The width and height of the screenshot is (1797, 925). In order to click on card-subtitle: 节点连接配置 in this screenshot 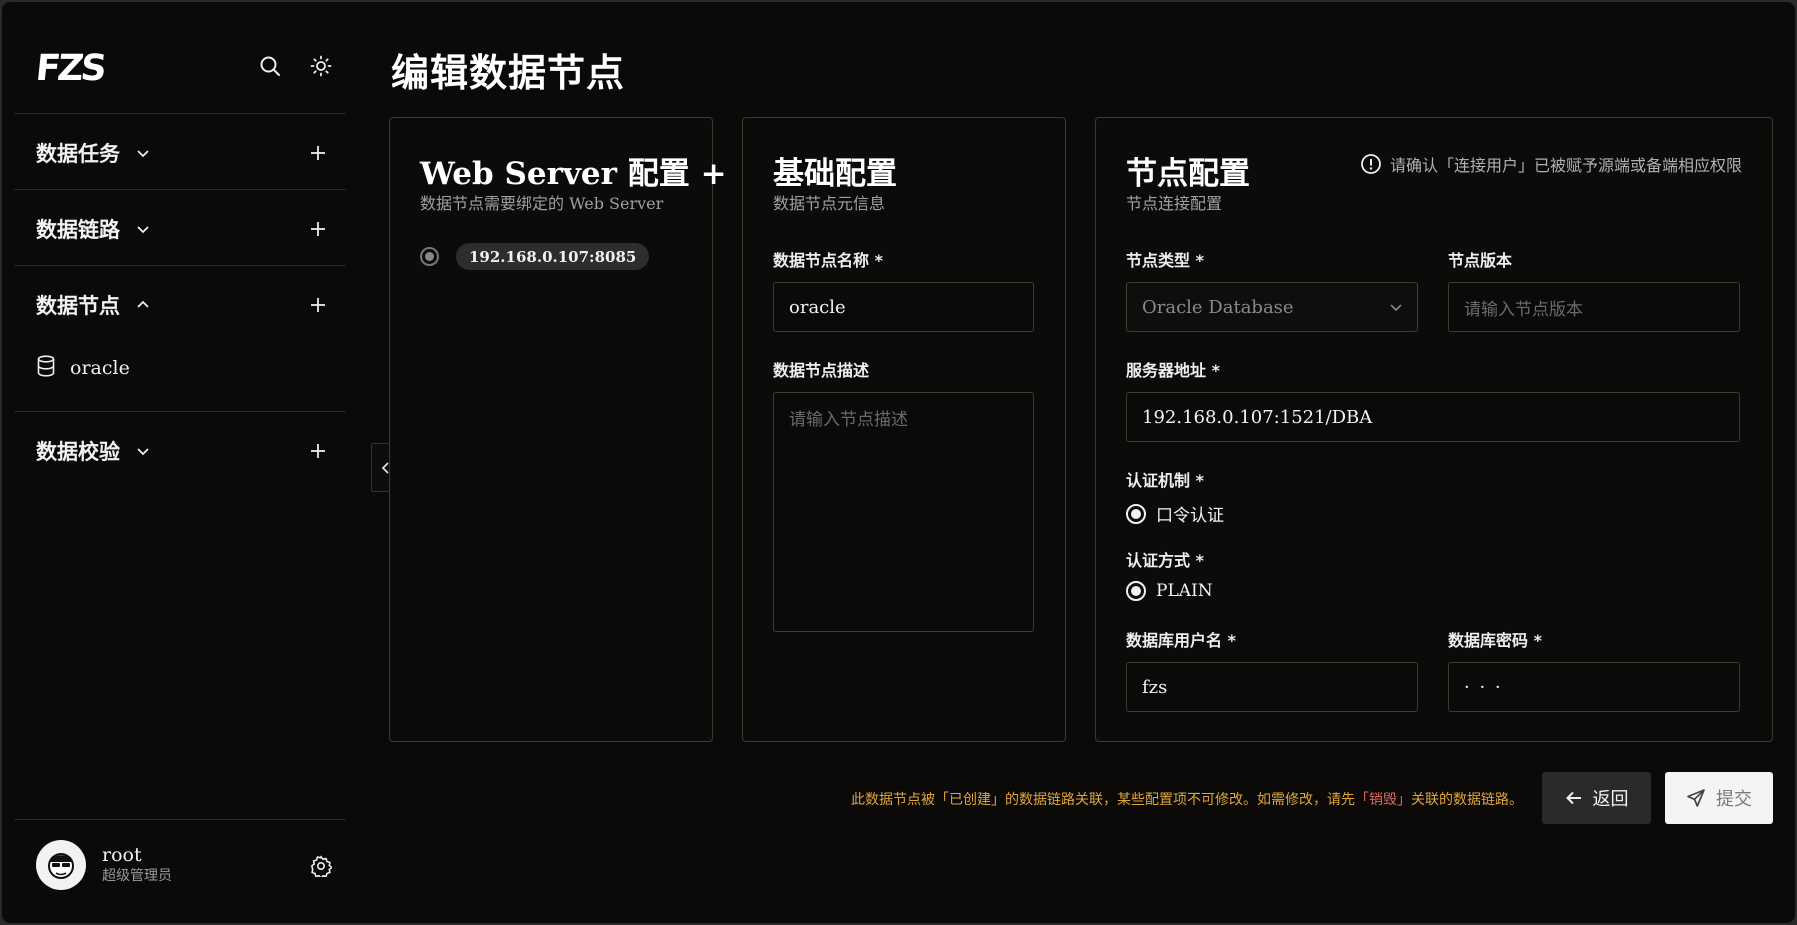, I will do `click(1174, 203)`.